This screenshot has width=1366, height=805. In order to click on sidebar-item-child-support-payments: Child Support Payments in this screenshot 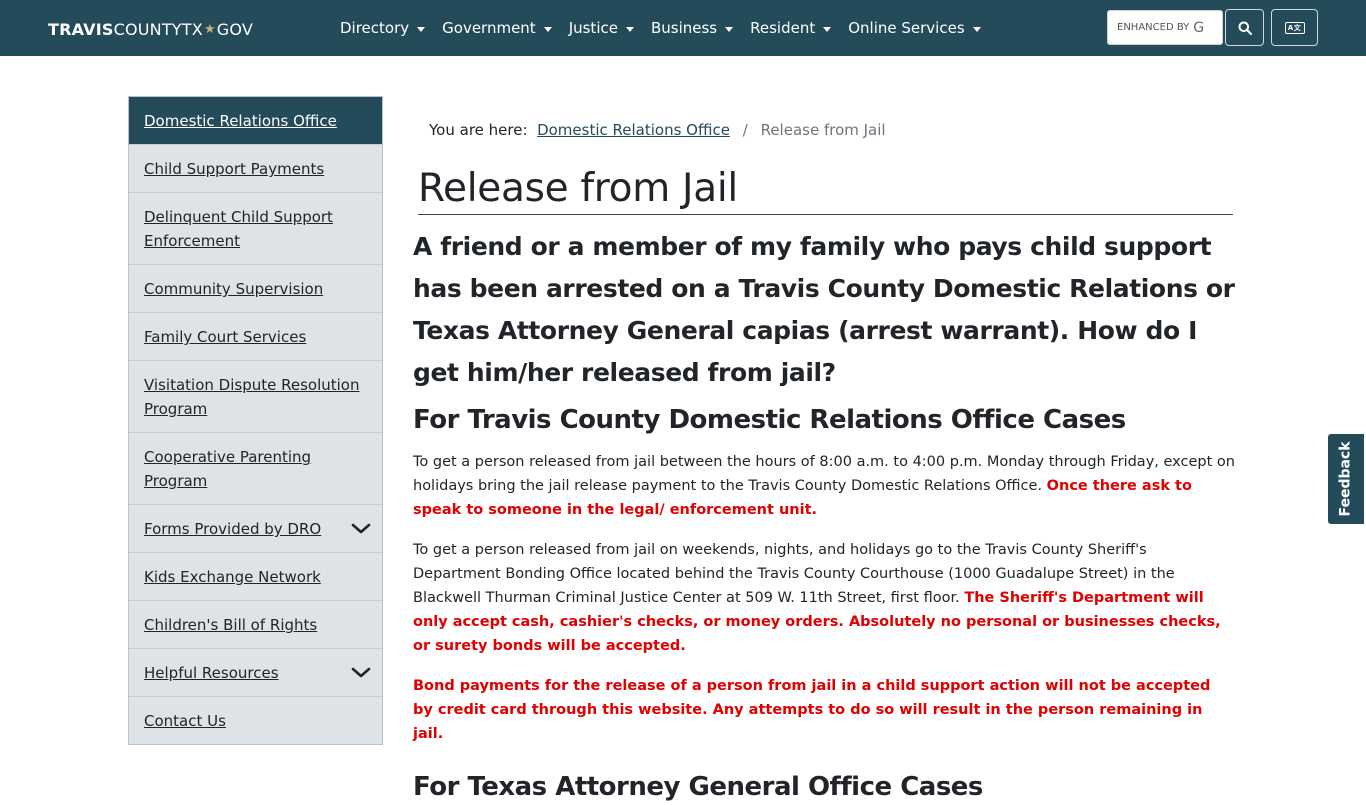, I will do `click(255, 168)`.